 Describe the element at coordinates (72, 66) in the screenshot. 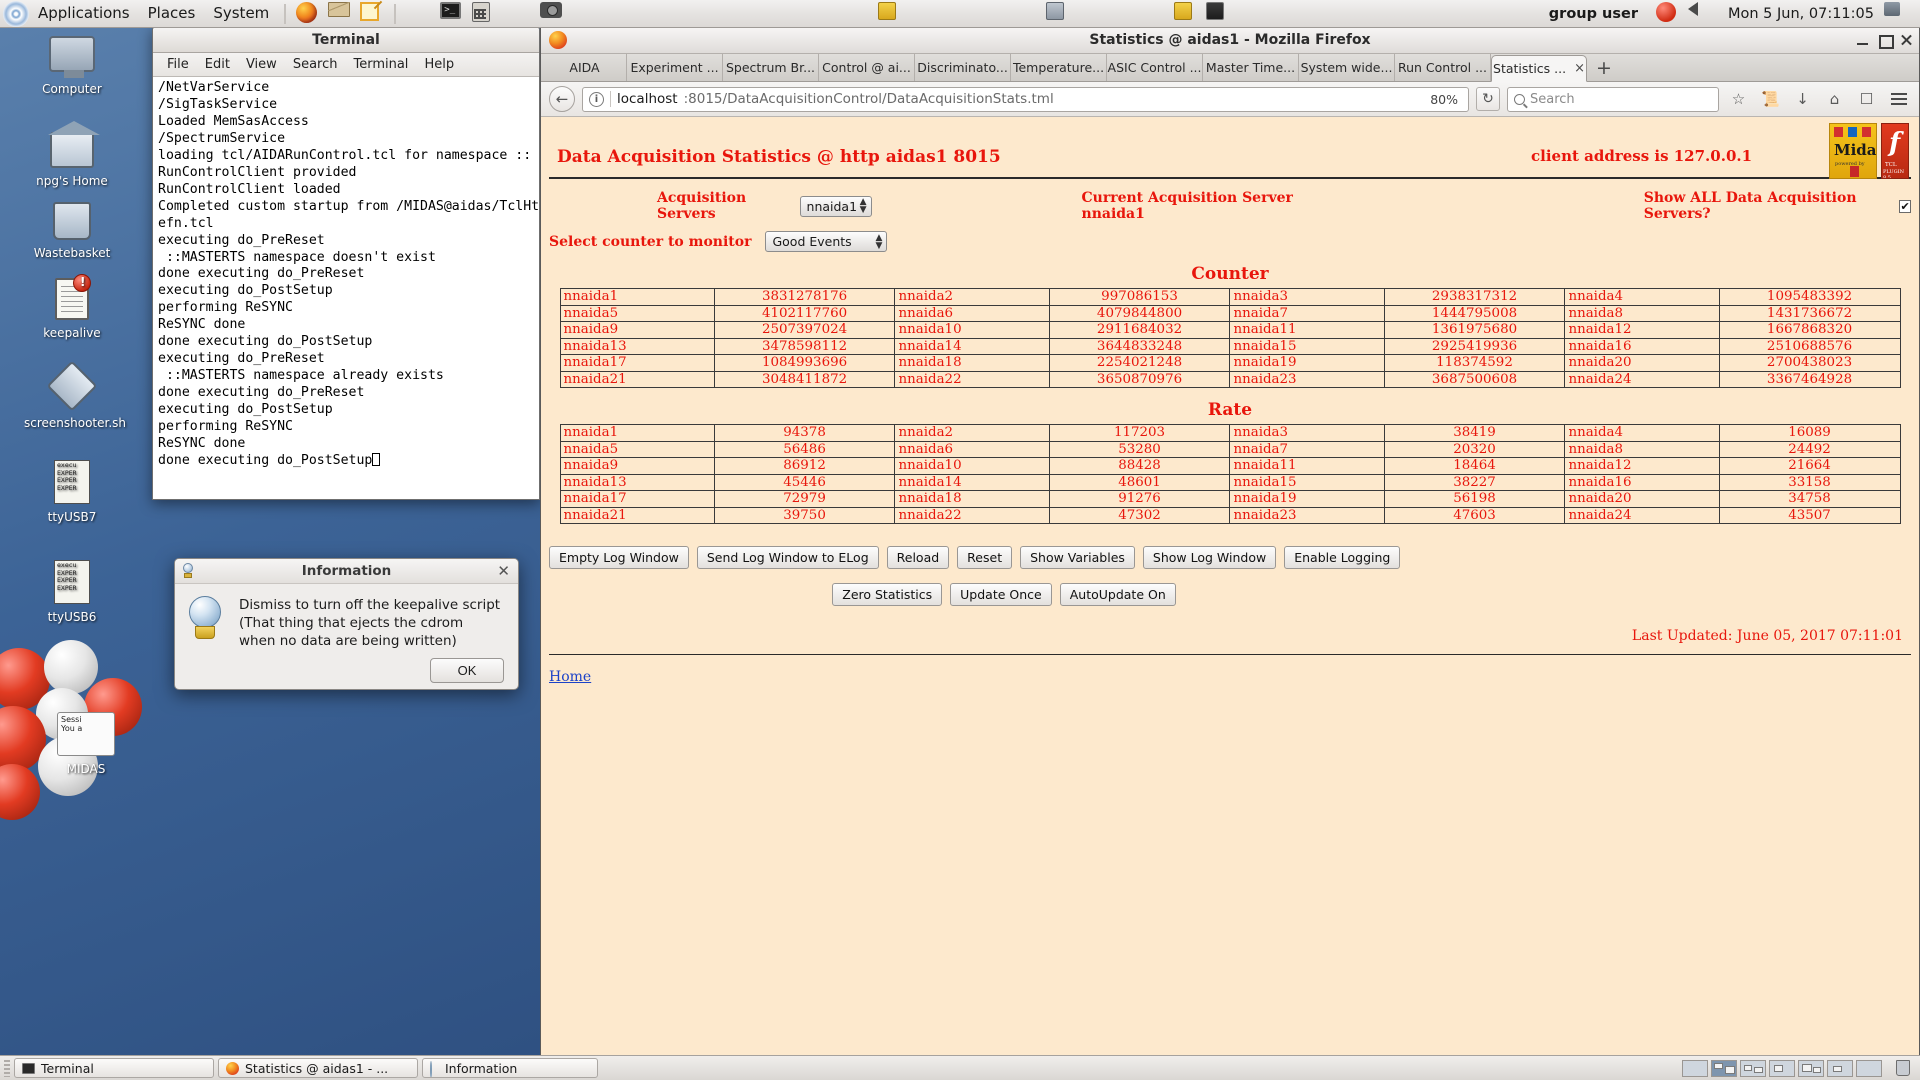

I see `desktop-icon-computer: Computer` at that location.